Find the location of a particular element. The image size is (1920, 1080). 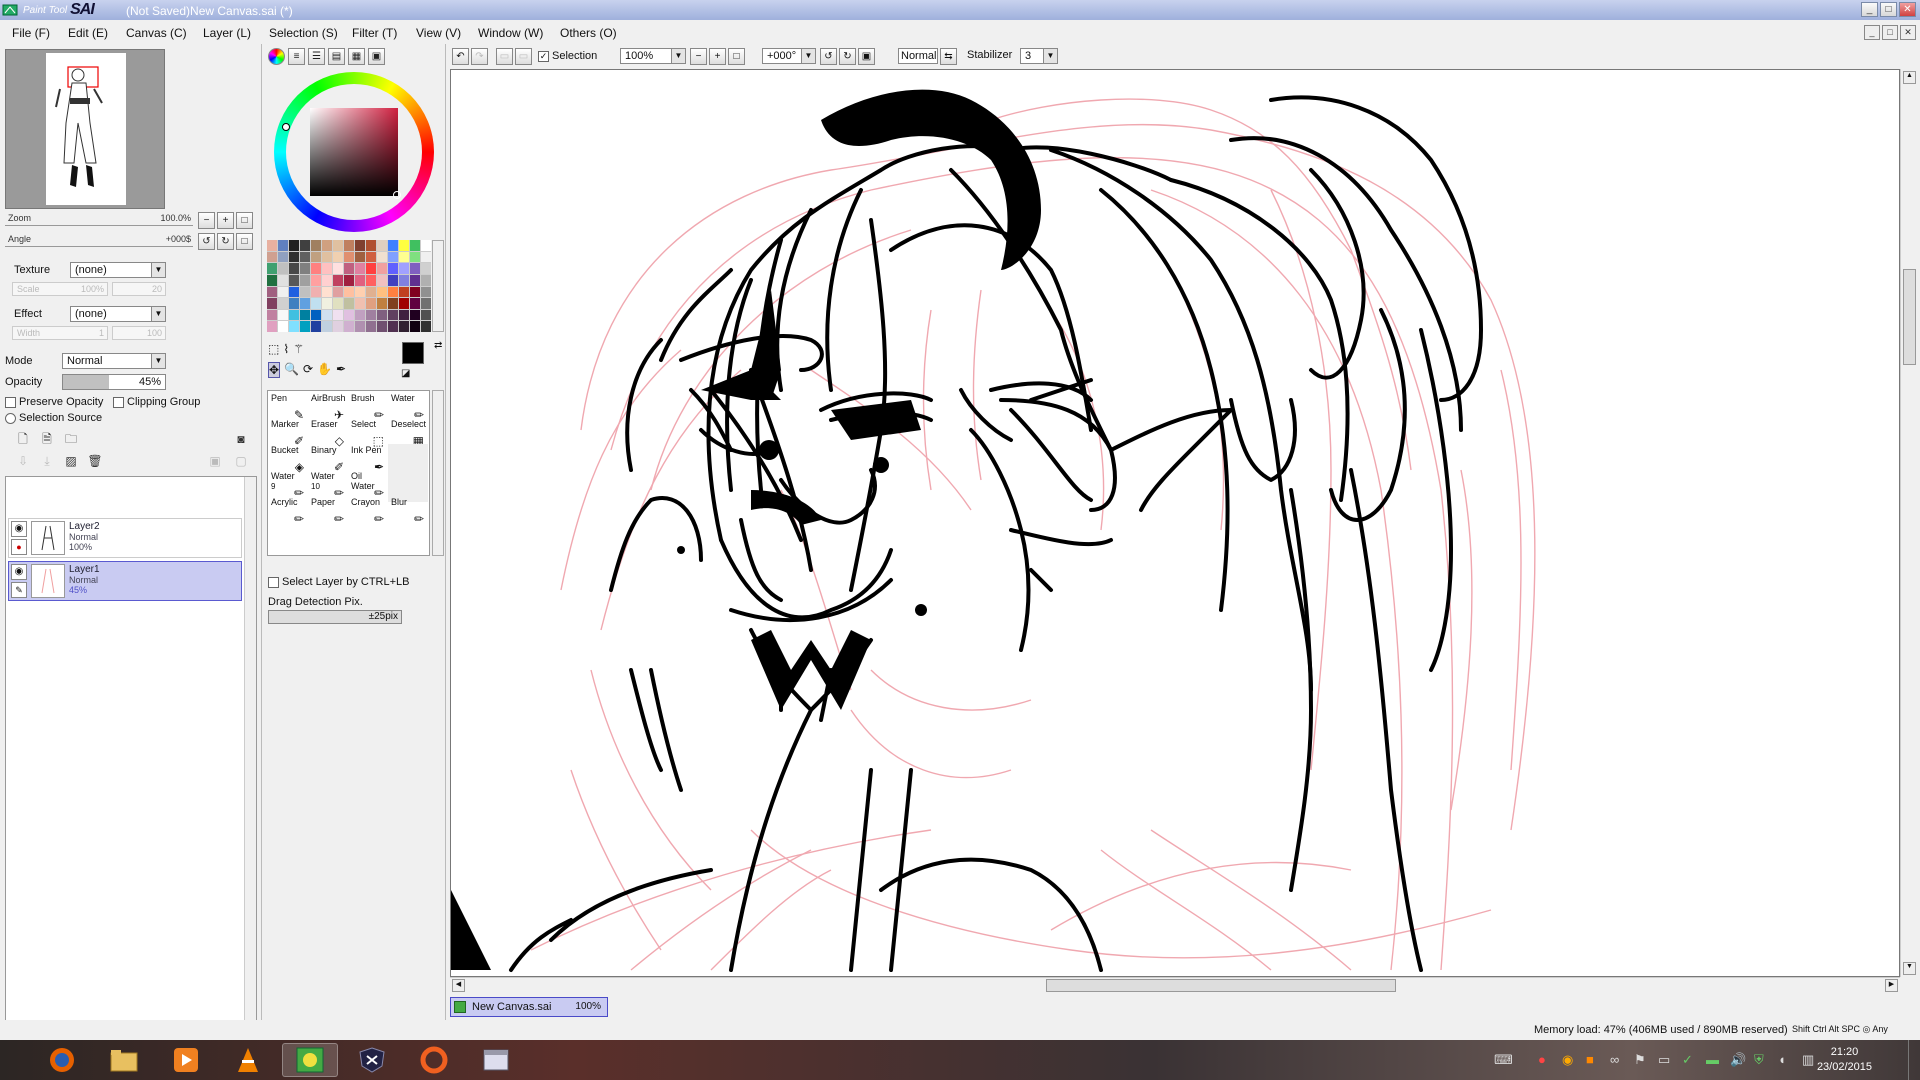

document-tab: New Canvas.sai 100% is located at coordinates (529, 1007).